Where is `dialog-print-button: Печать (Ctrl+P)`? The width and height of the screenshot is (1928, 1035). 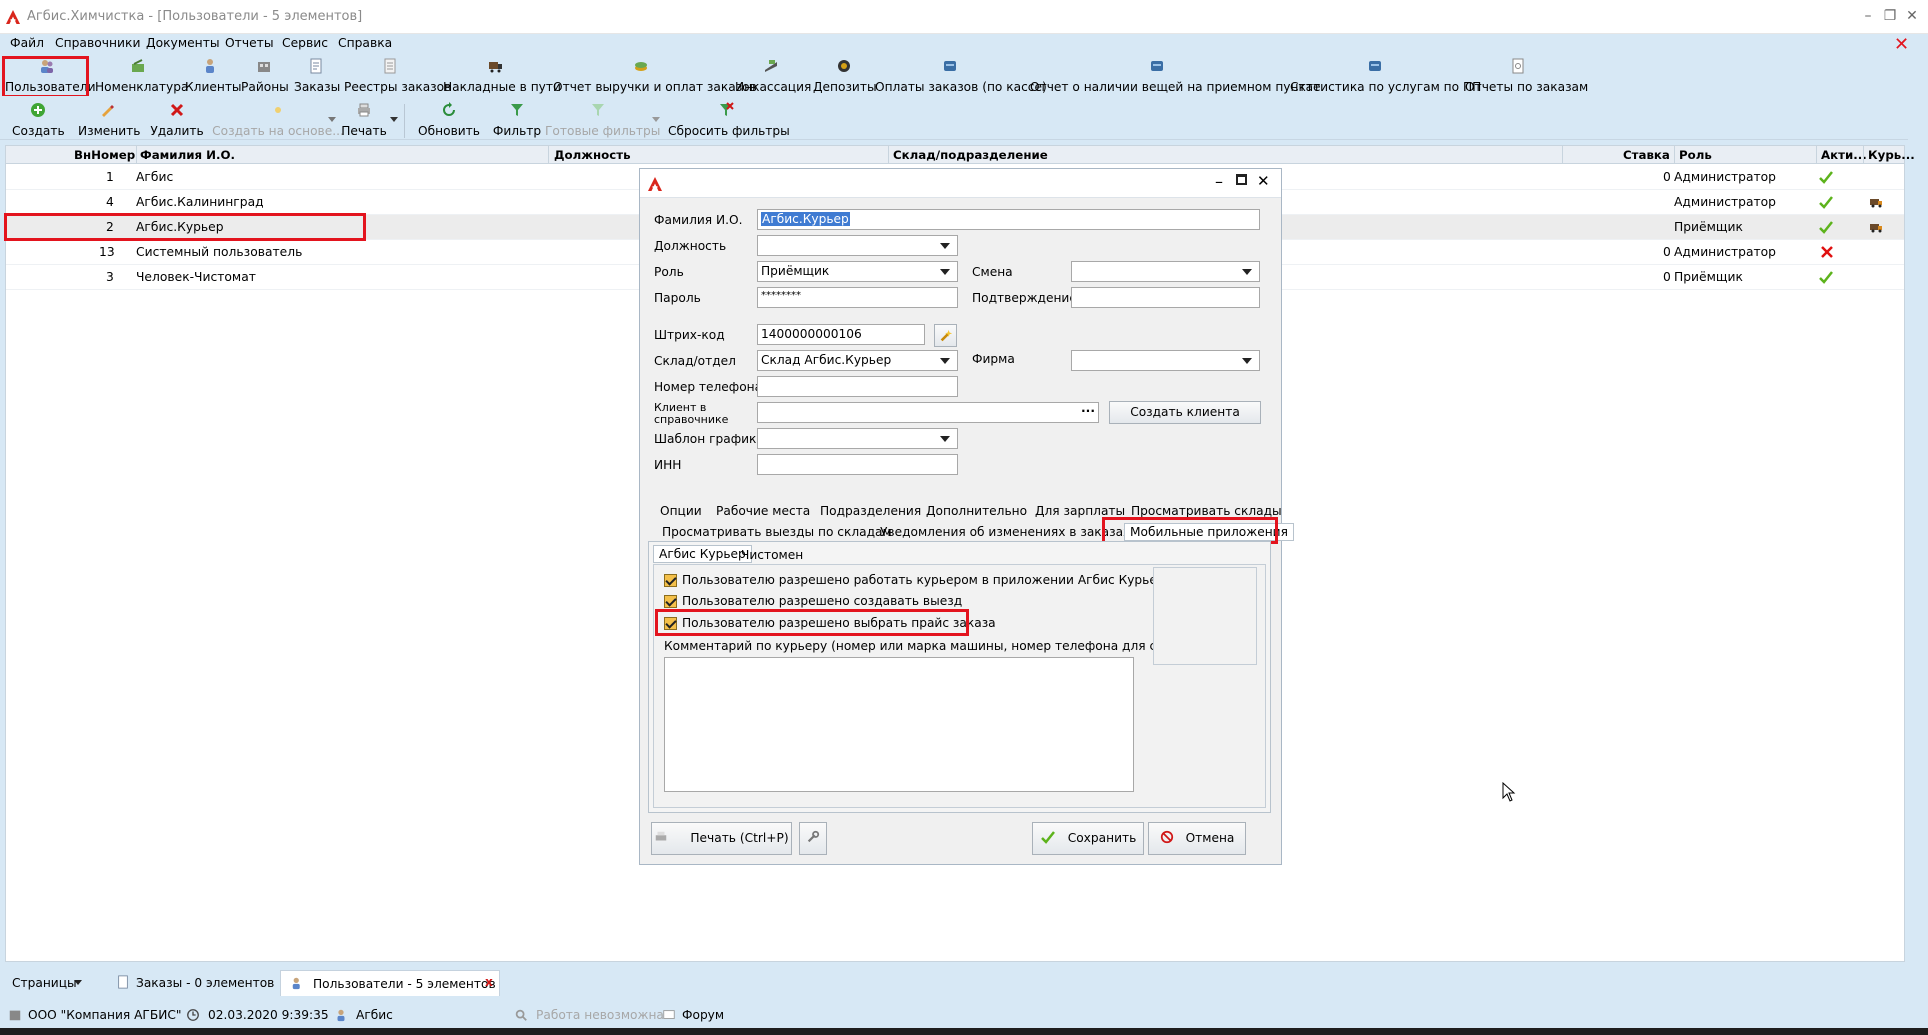
dialog-print-button: Печать (Ctrl+P) is located at coordinates (721, 838).